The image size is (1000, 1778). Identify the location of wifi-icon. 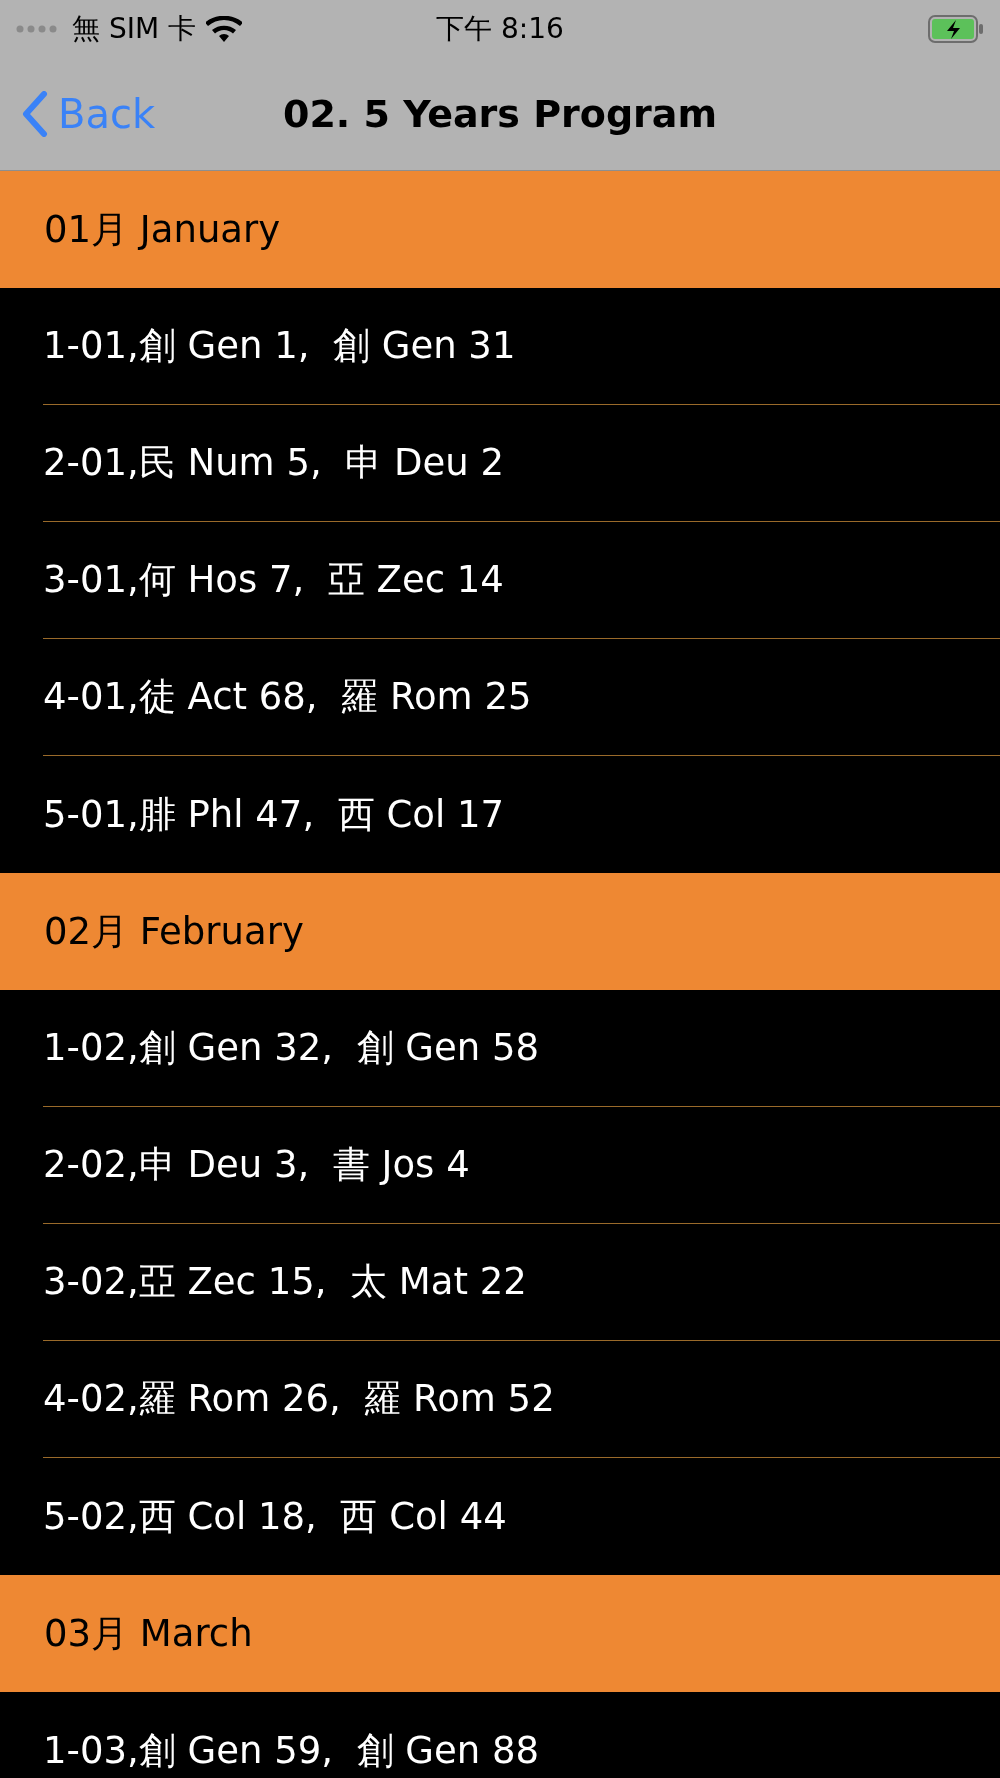
(224, 29).